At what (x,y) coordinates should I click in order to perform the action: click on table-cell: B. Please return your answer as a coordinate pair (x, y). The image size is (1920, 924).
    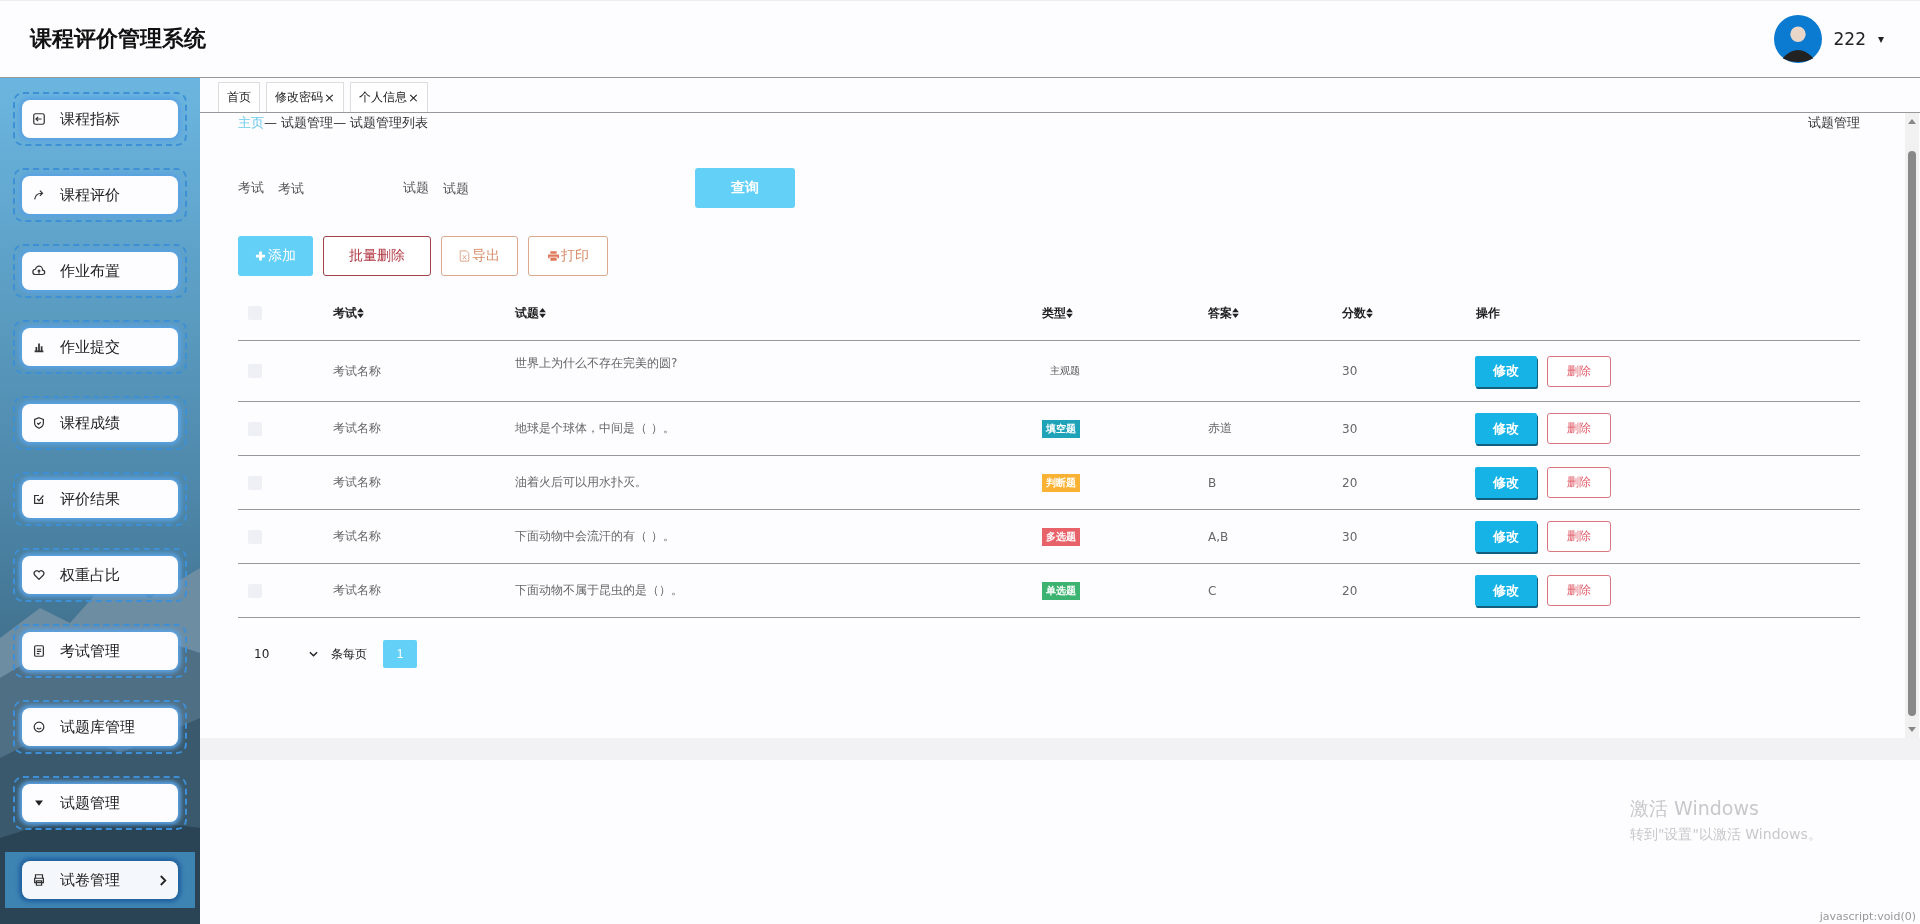
    Looking at the image, I should click on (1212, 482).